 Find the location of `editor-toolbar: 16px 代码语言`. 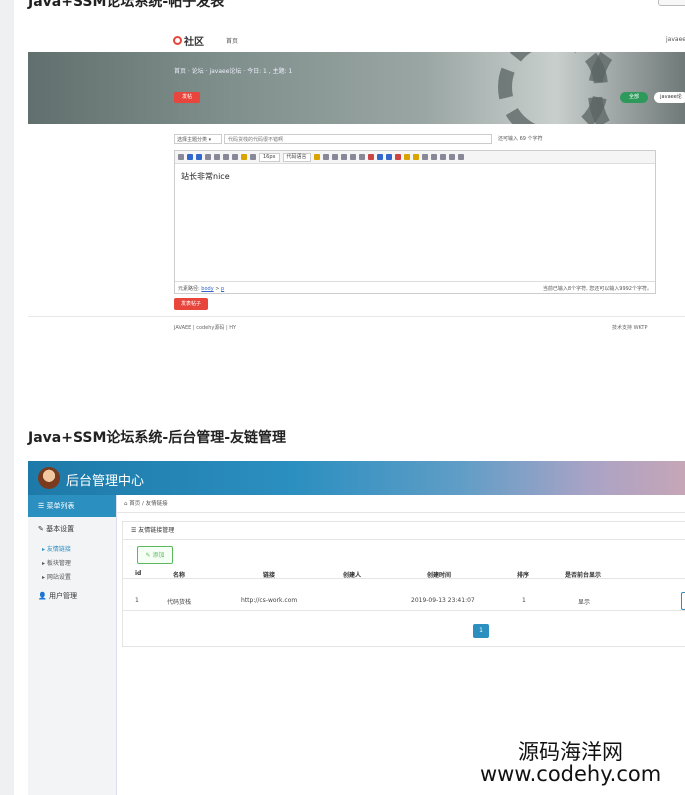

editor-toolbar: 16px 代码语言 is located at coordinates (415, 157).